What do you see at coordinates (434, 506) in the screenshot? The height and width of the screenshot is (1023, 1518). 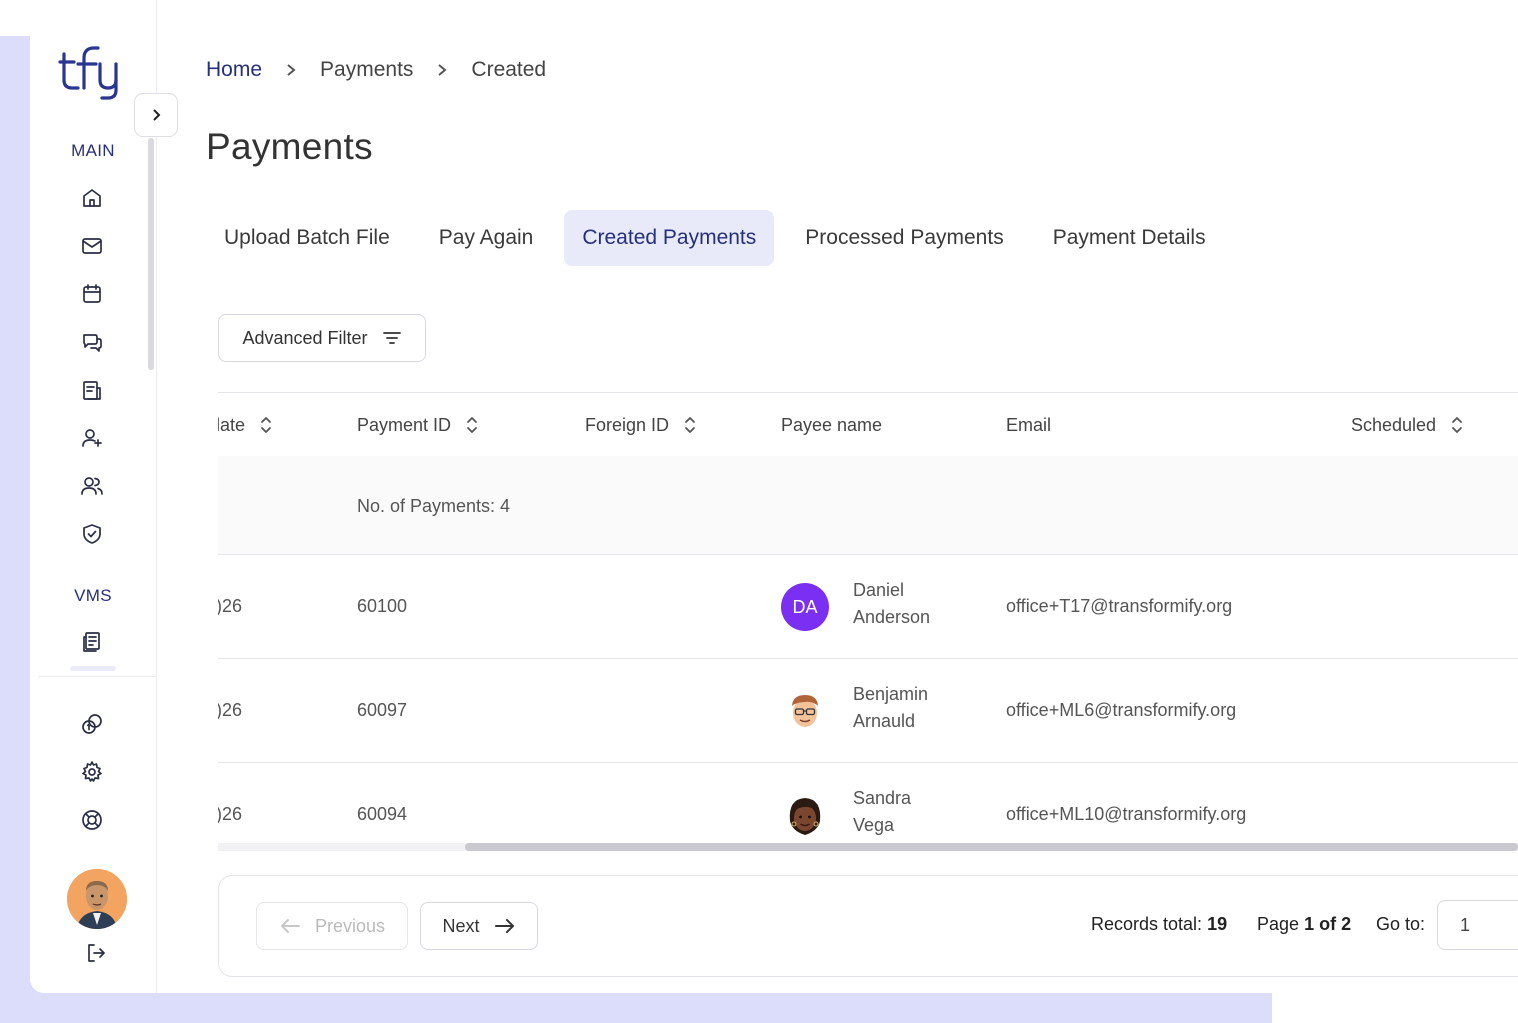 I see `group-summary-text: No. of Payments: 4` at bounding box center [434, 506].